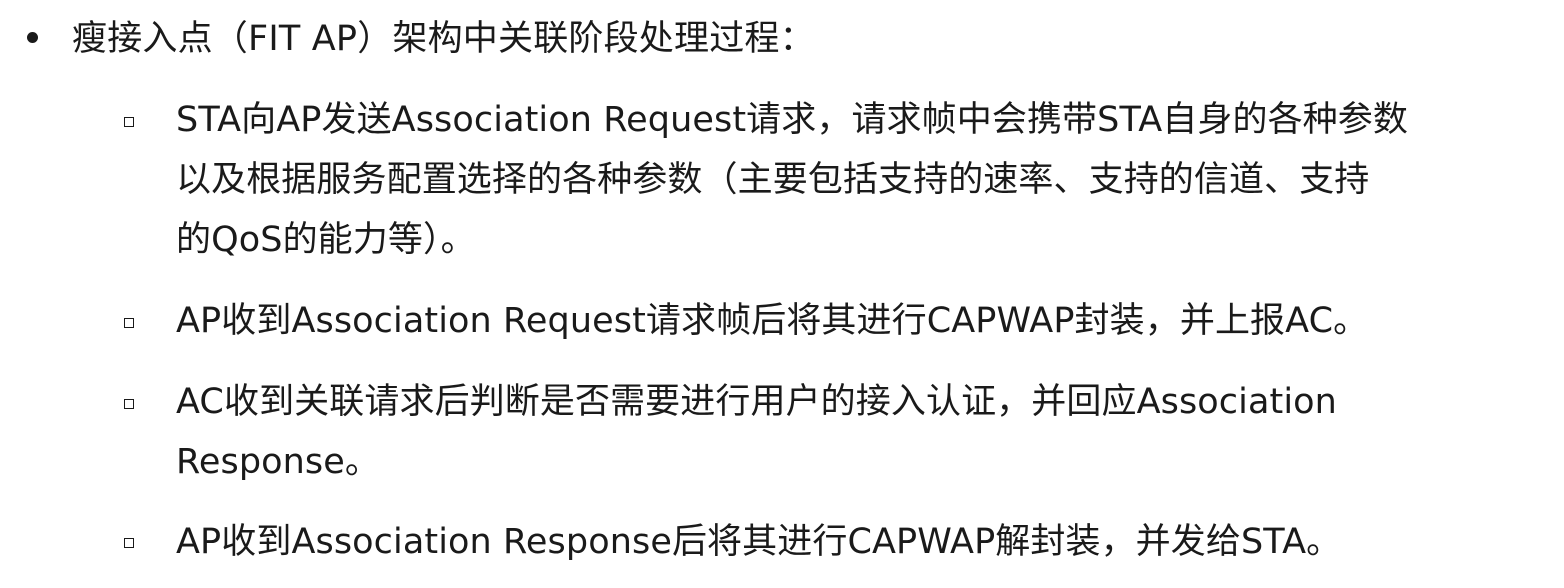 The height and width of the screenshot is (588, 1564). I want to click on bullet-dot, so click(32, 37).